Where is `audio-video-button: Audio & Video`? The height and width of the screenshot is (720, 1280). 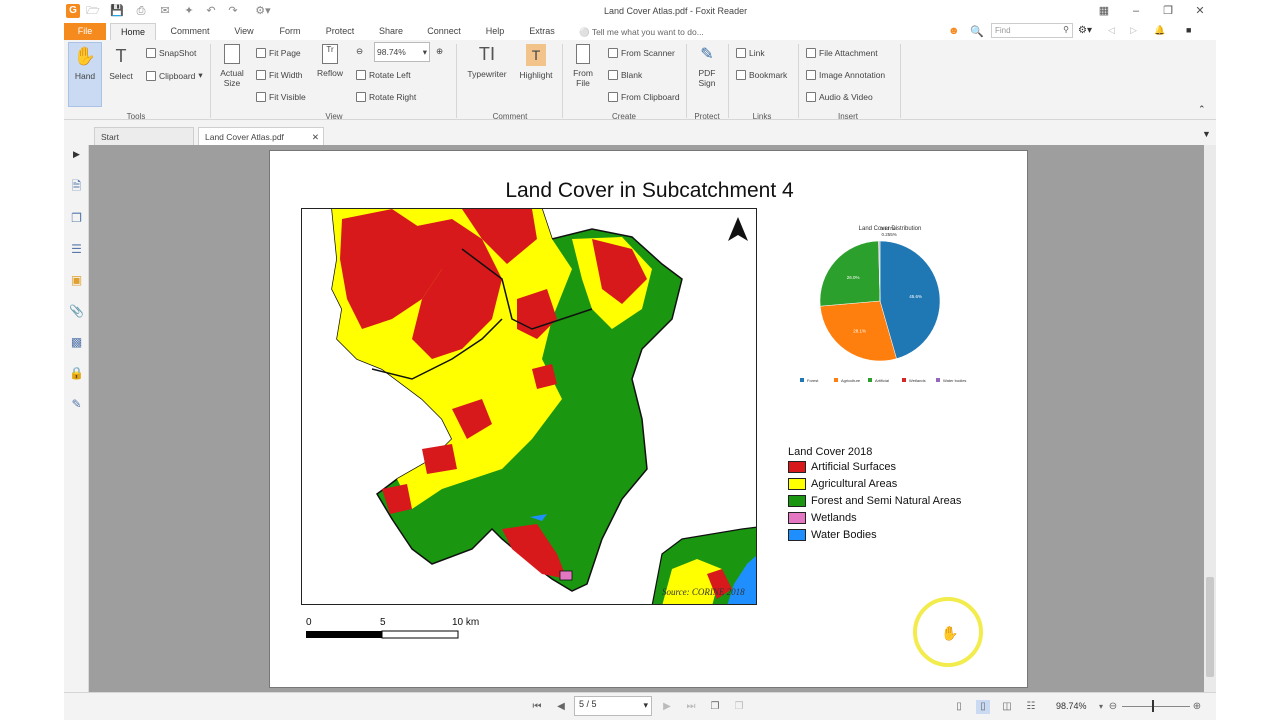 audio-video-button: Audio & Video is located at coordinates (839, 97).